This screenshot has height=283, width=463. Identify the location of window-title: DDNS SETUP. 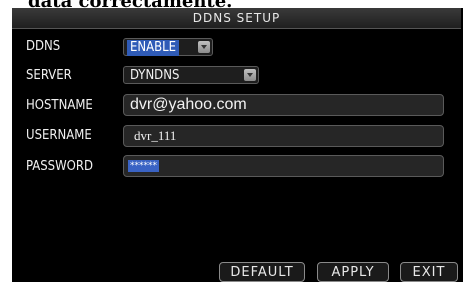
(236, 18).